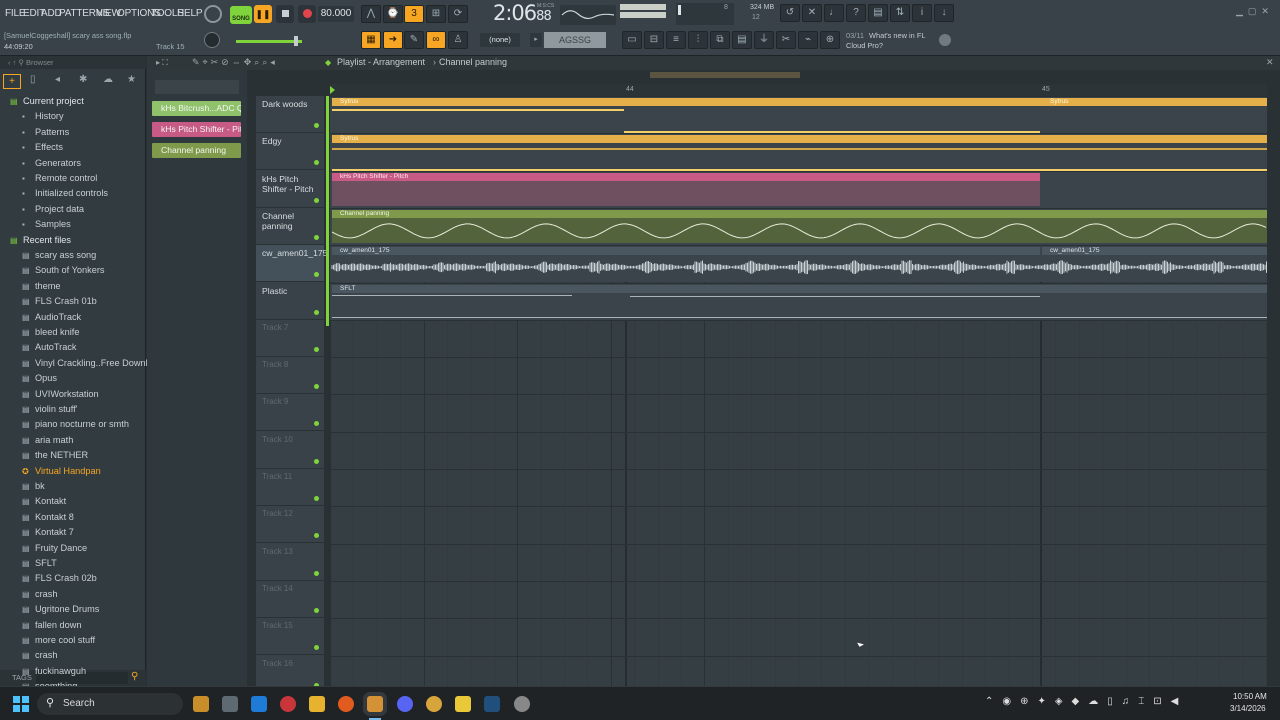 The height and width of the screenshot is (720, 1280). What do you see at coordinates (269, 41) in the screenshot?
I see `master-volume-slider` at bounding box center [269, 41].